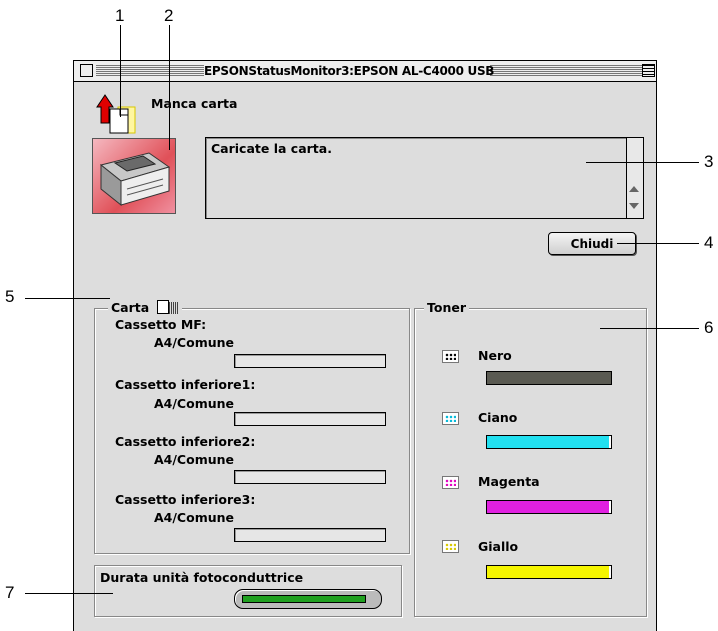 The image size is (718, 631). I want to click on tray-3-size: A4/Comune, so click(194, 459).